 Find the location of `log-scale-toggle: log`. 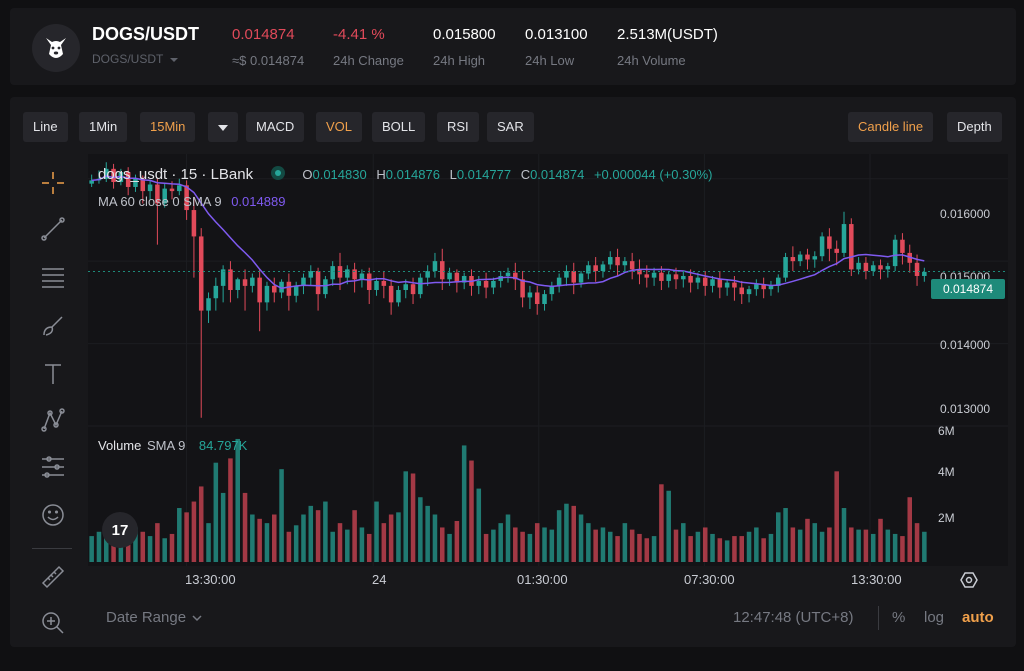

log-scale-toggle: log is located at coordinates (934, 617).